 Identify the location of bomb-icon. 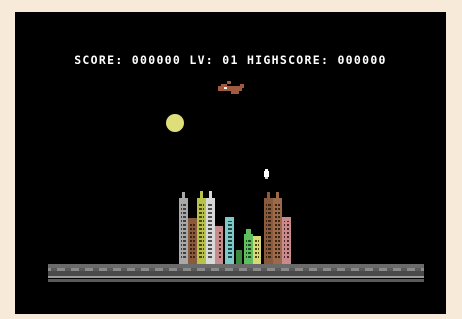
(266, 174).